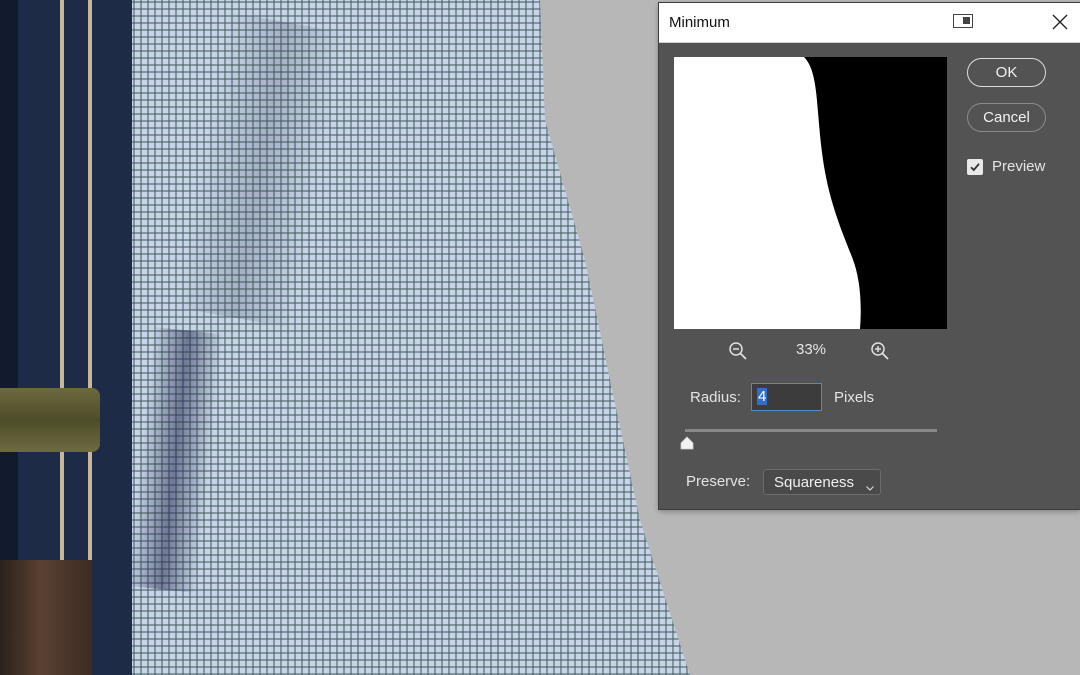 The image size is (1080, 675). Describe the element at coordinates (870, 484) in the screenshot. I see `chevron-down-icon` at that location.